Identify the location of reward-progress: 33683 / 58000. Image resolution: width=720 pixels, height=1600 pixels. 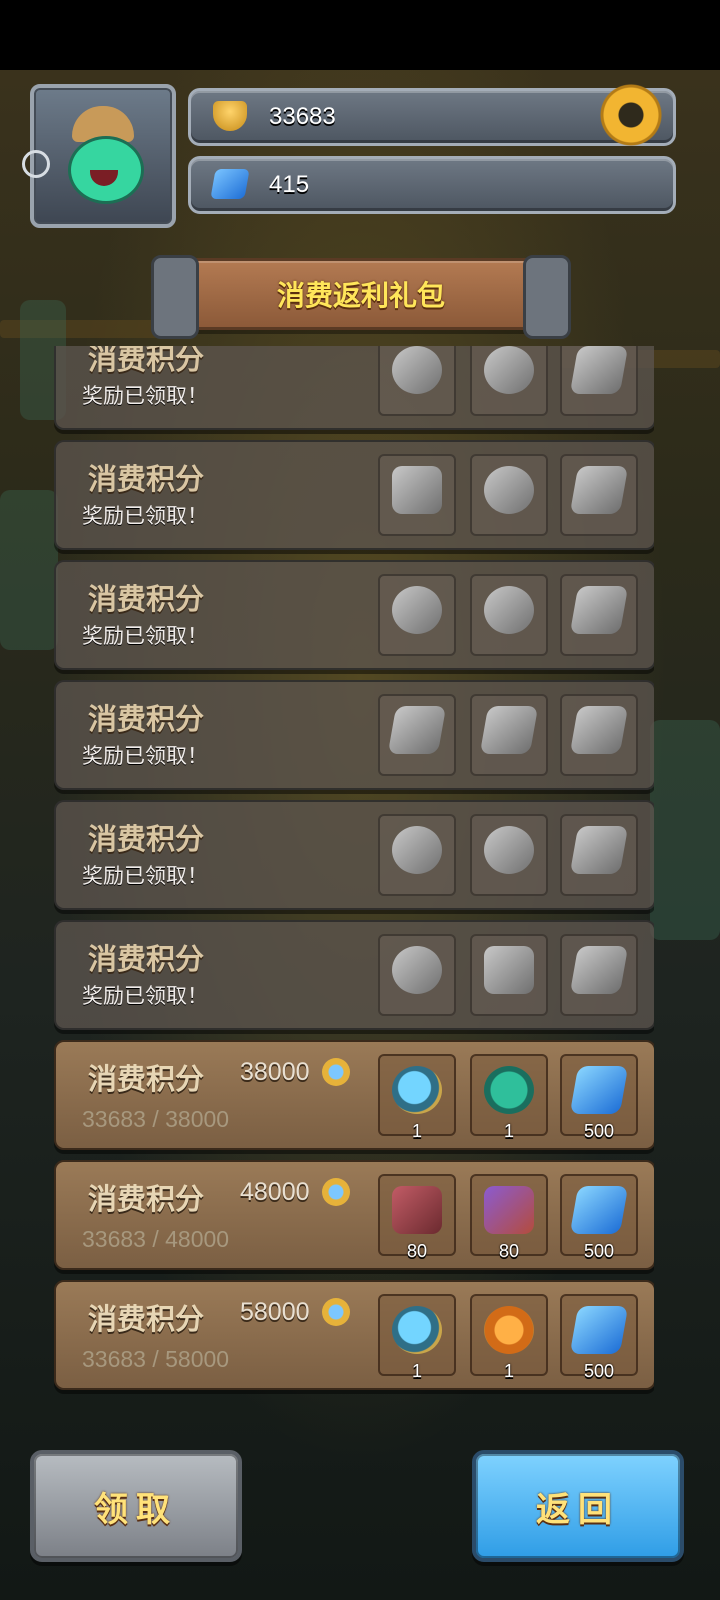
(156, 1359).